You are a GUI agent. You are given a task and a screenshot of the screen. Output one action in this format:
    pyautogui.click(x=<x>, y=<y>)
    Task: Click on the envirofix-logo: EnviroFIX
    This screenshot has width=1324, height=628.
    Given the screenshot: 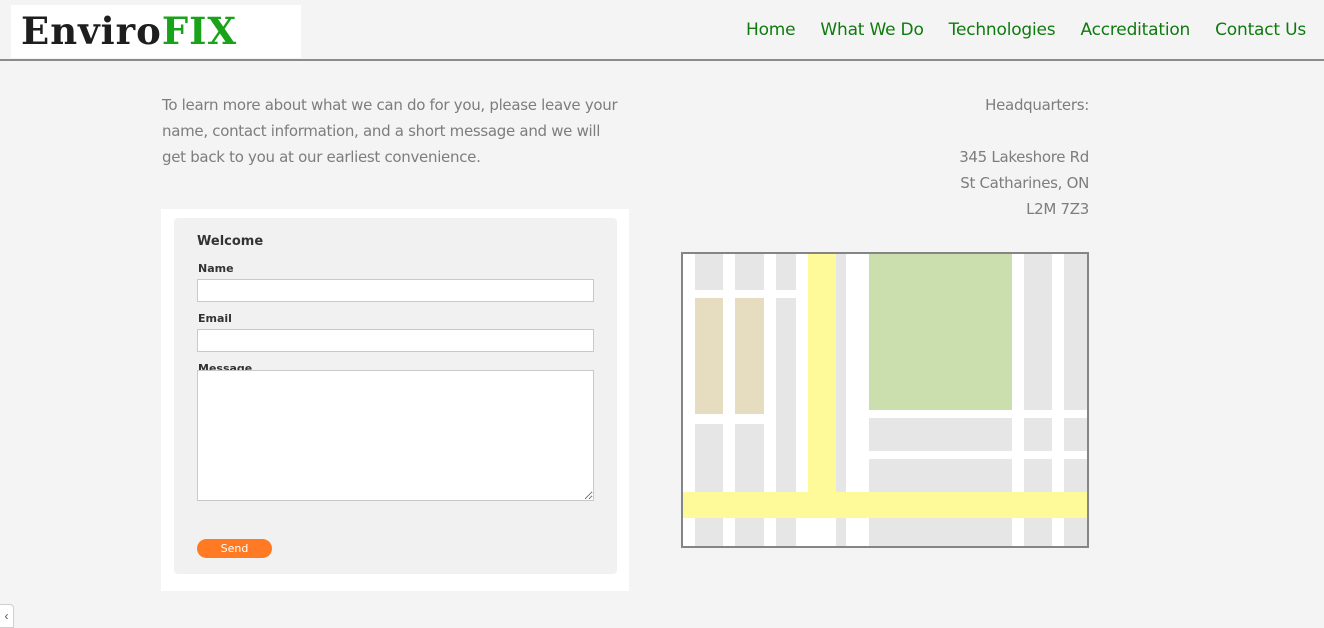 What is the action you would take?
    pyautogui.click(x=156, y=31)
    